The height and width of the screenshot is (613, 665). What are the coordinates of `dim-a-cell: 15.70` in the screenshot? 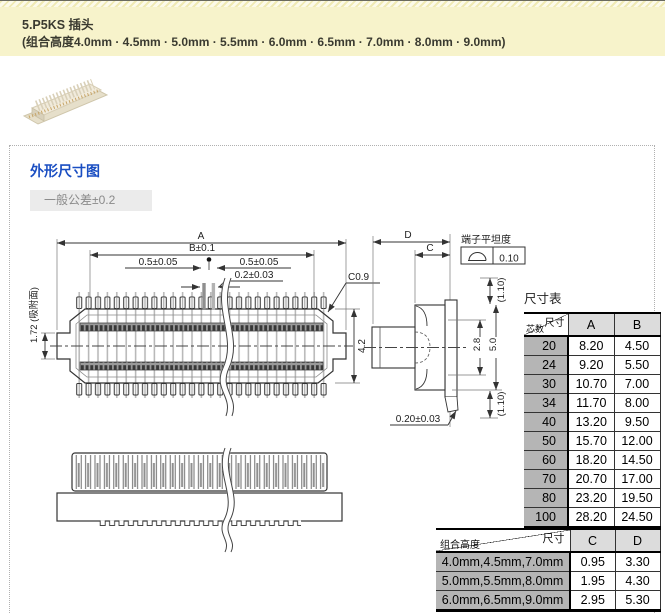 It's located at (591, 441).